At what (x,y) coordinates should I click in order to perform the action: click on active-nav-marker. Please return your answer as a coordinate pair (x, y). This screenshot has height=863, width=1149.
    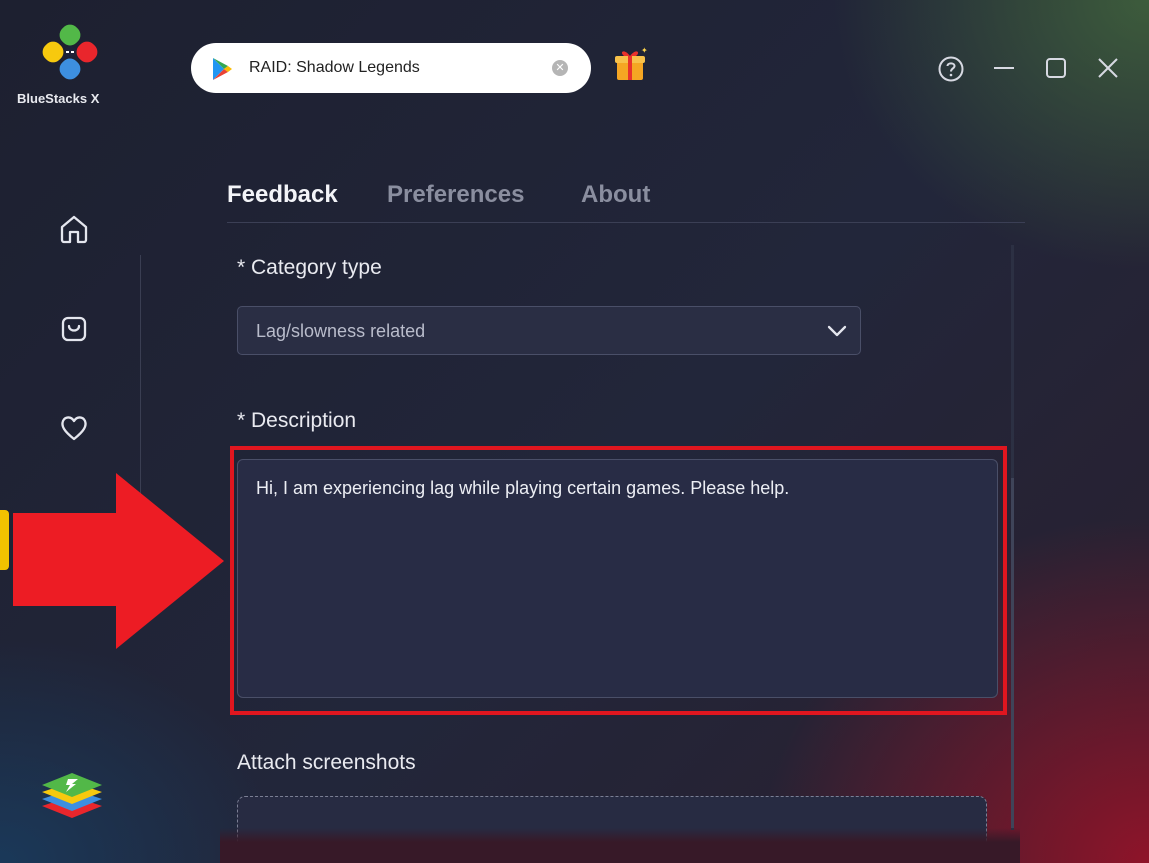
    Looking at the image, I should click on (4, 540).